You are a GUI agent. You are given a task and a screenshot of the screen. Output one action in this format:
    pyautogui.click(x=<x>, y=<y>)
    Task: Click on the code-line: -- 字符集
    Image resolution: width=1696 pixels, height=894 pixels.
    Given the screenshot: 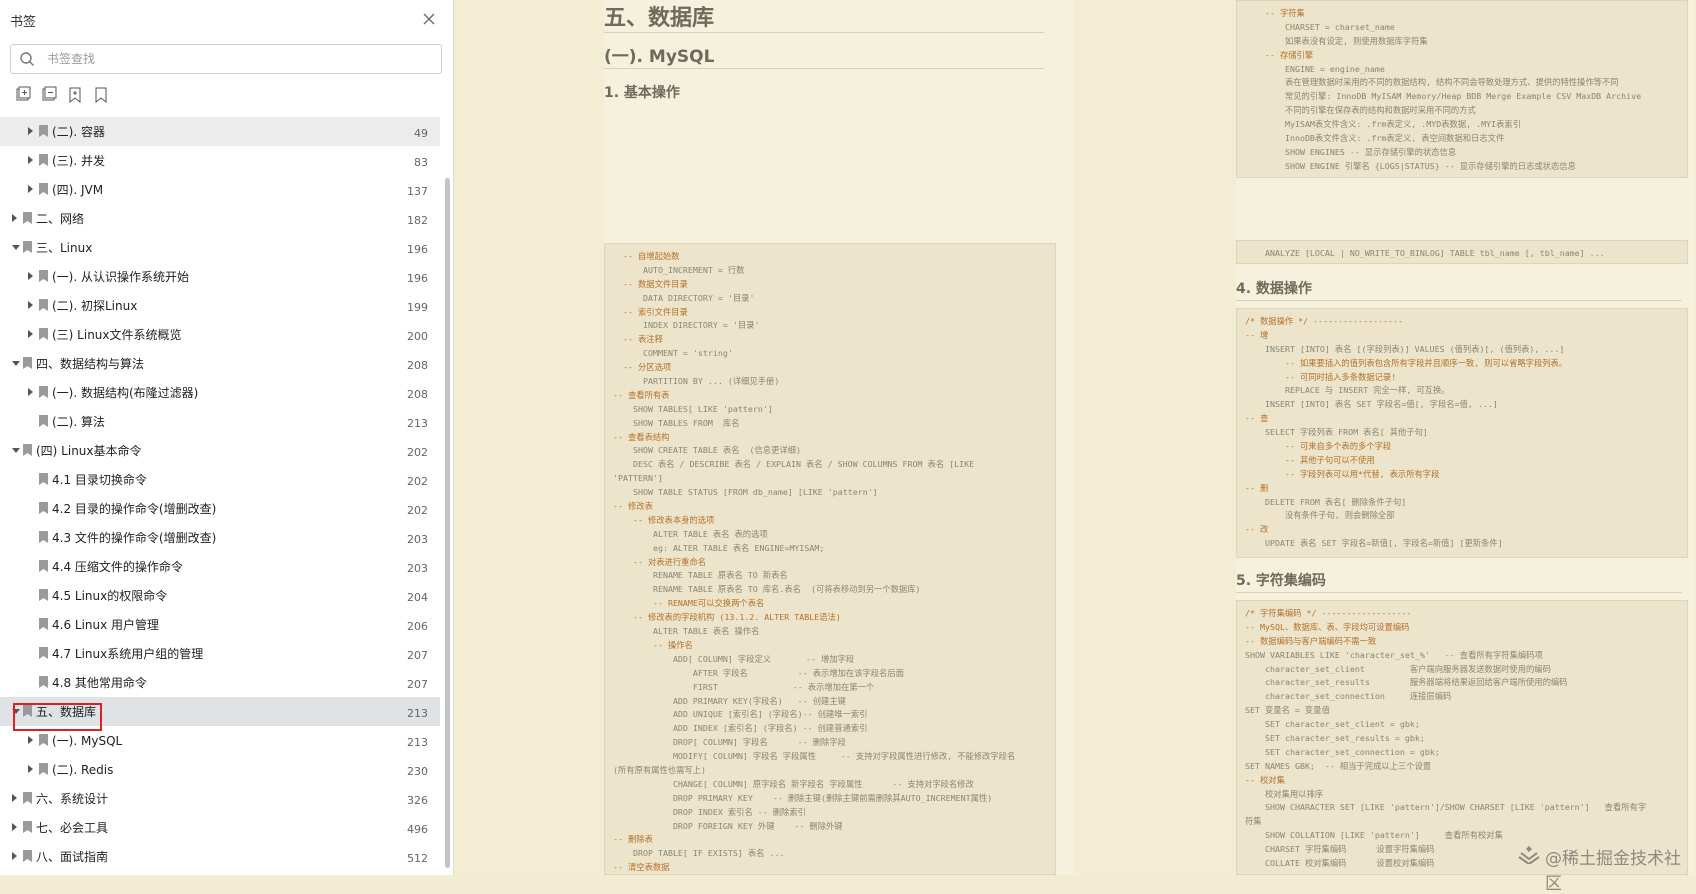 What is the action you would take?
    pyautogui.click(x=1275, y=13)
    